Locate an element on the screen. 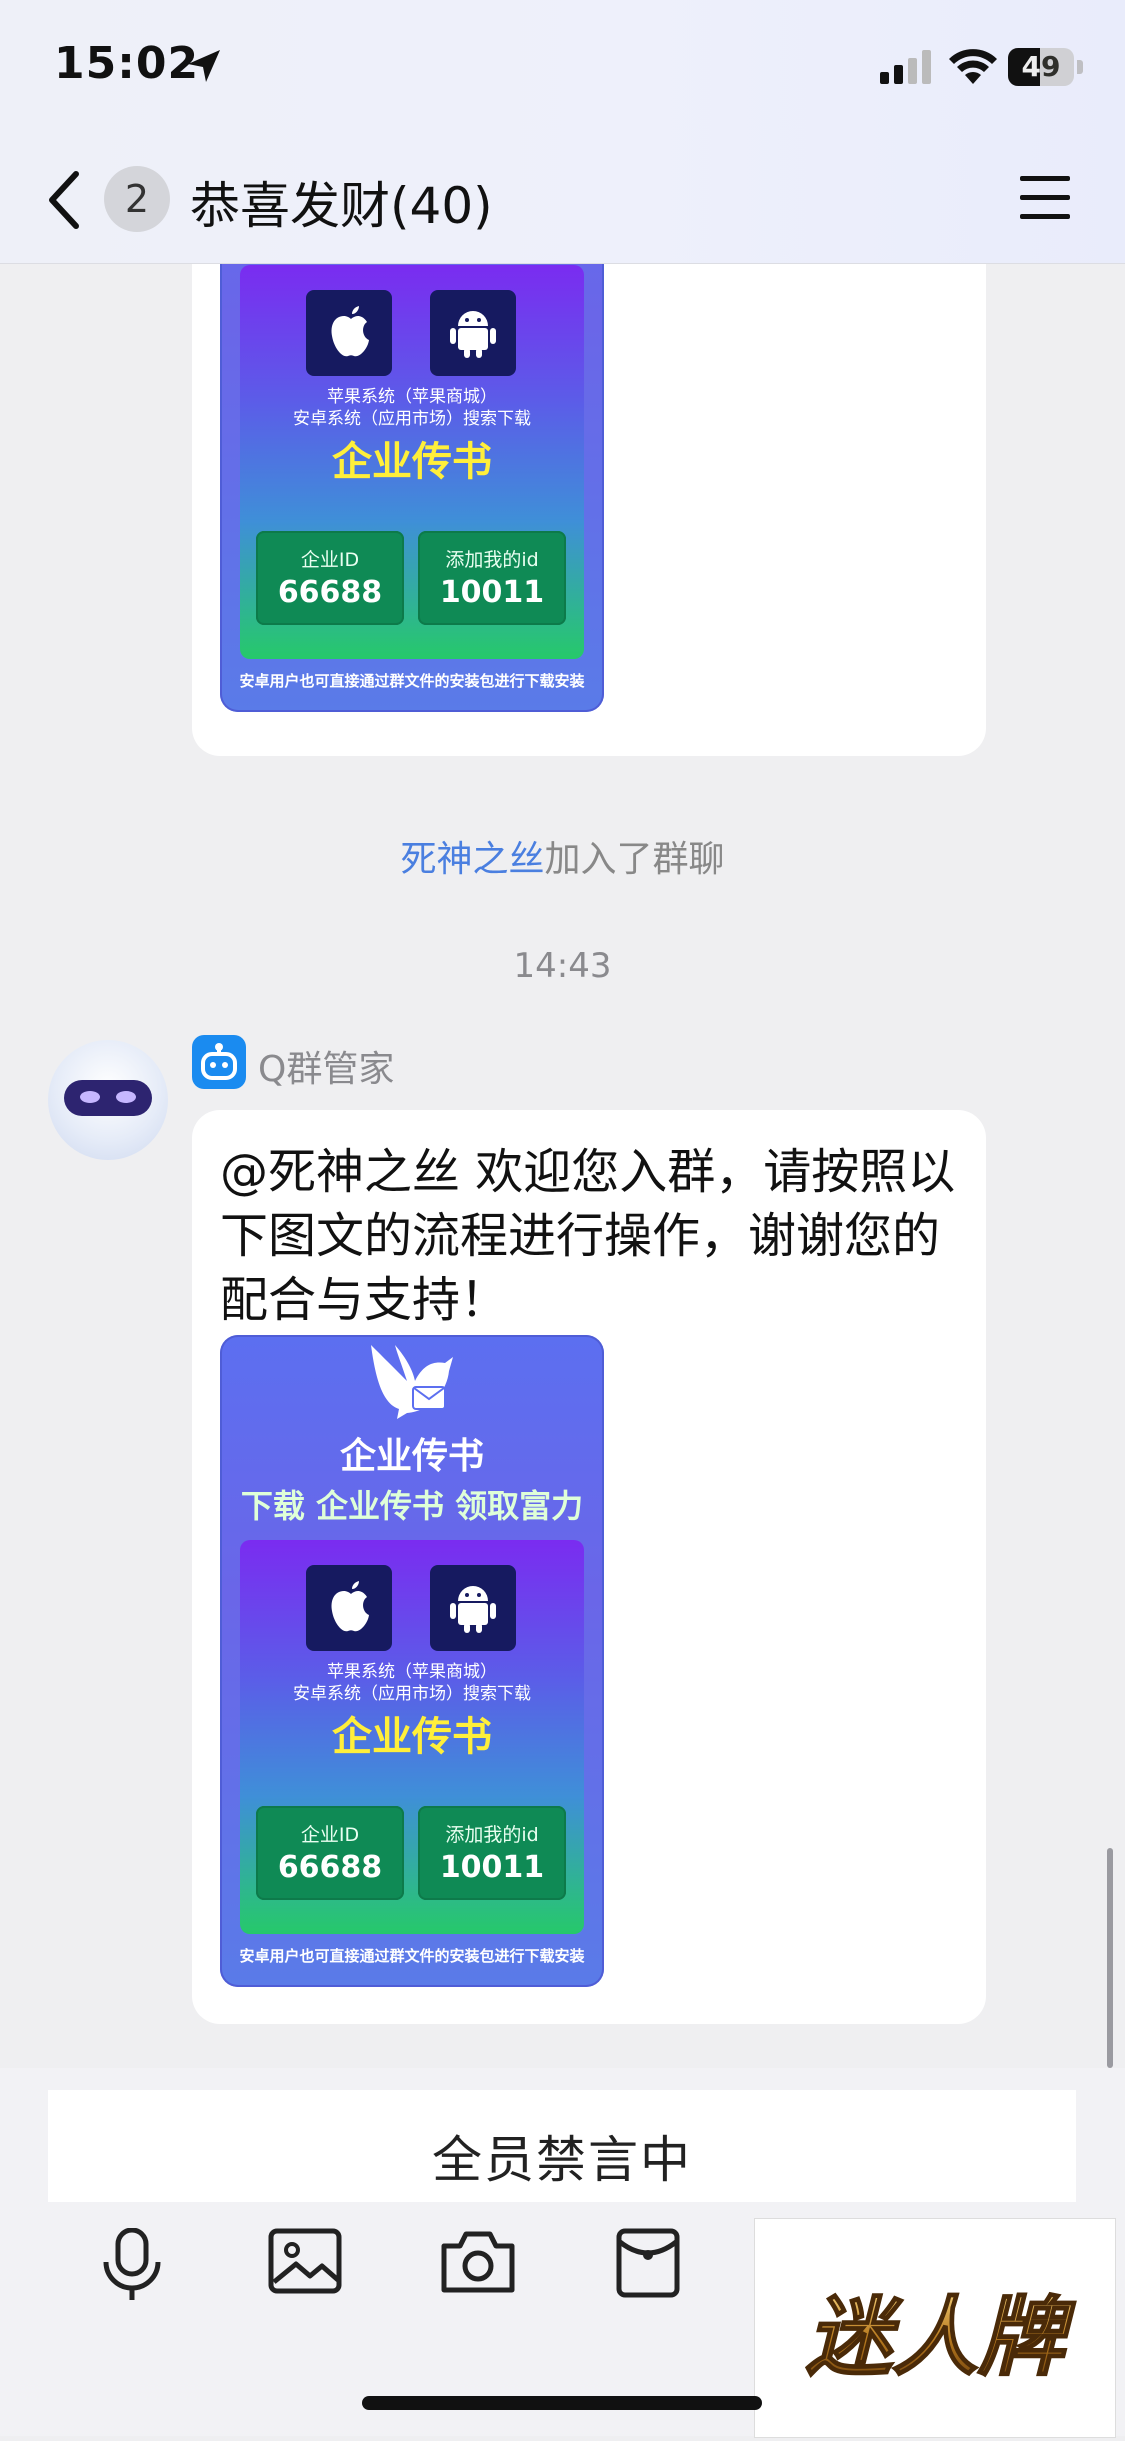  image-icon is located at coordinates (305, 2261).